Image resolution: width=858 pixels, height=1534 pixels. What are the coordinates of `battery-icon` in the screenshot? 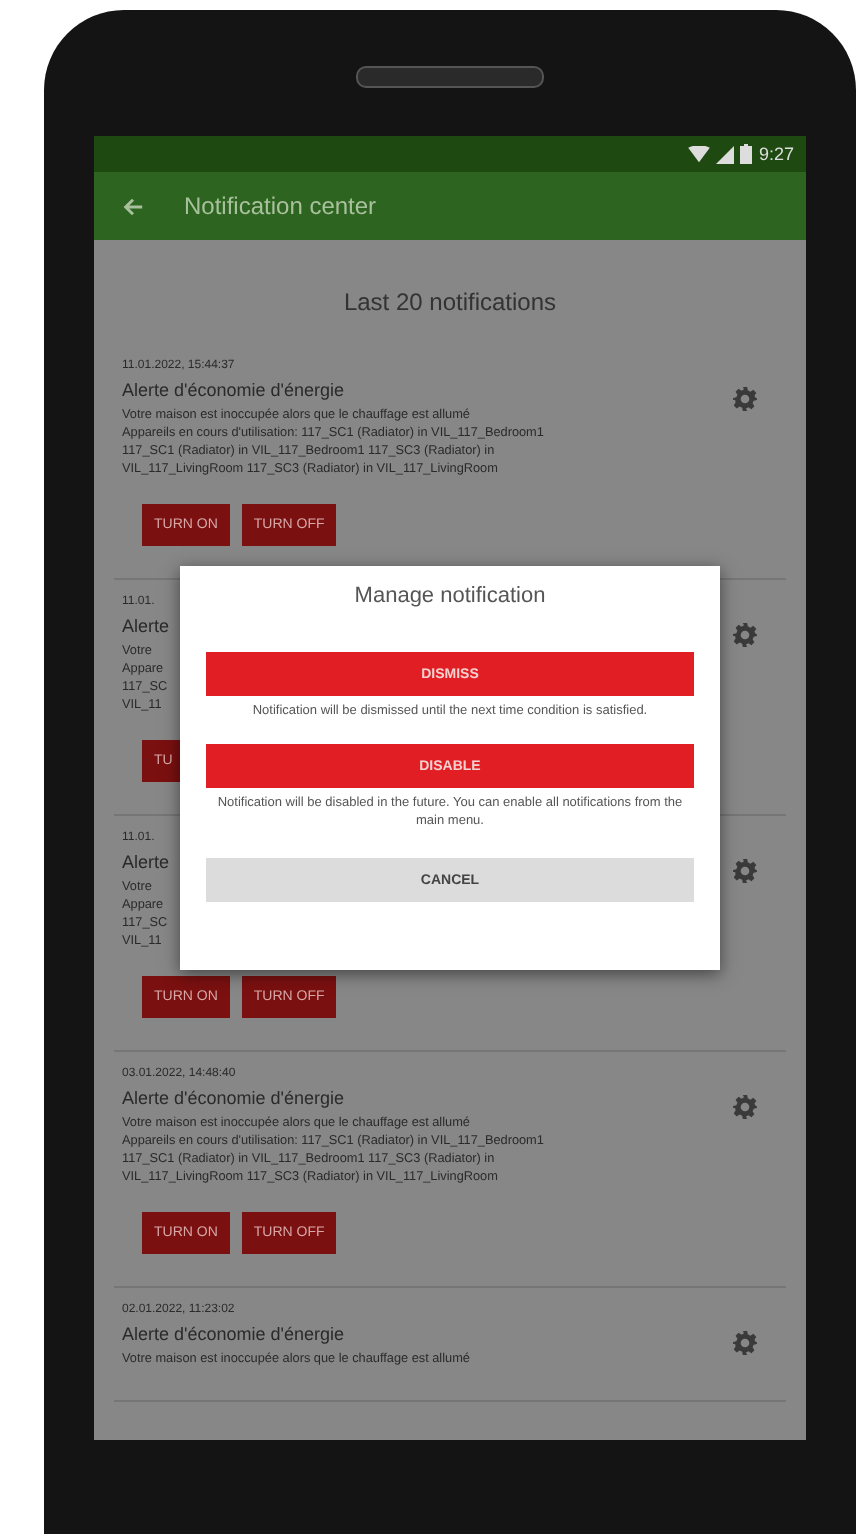 It's located at (746, 154).